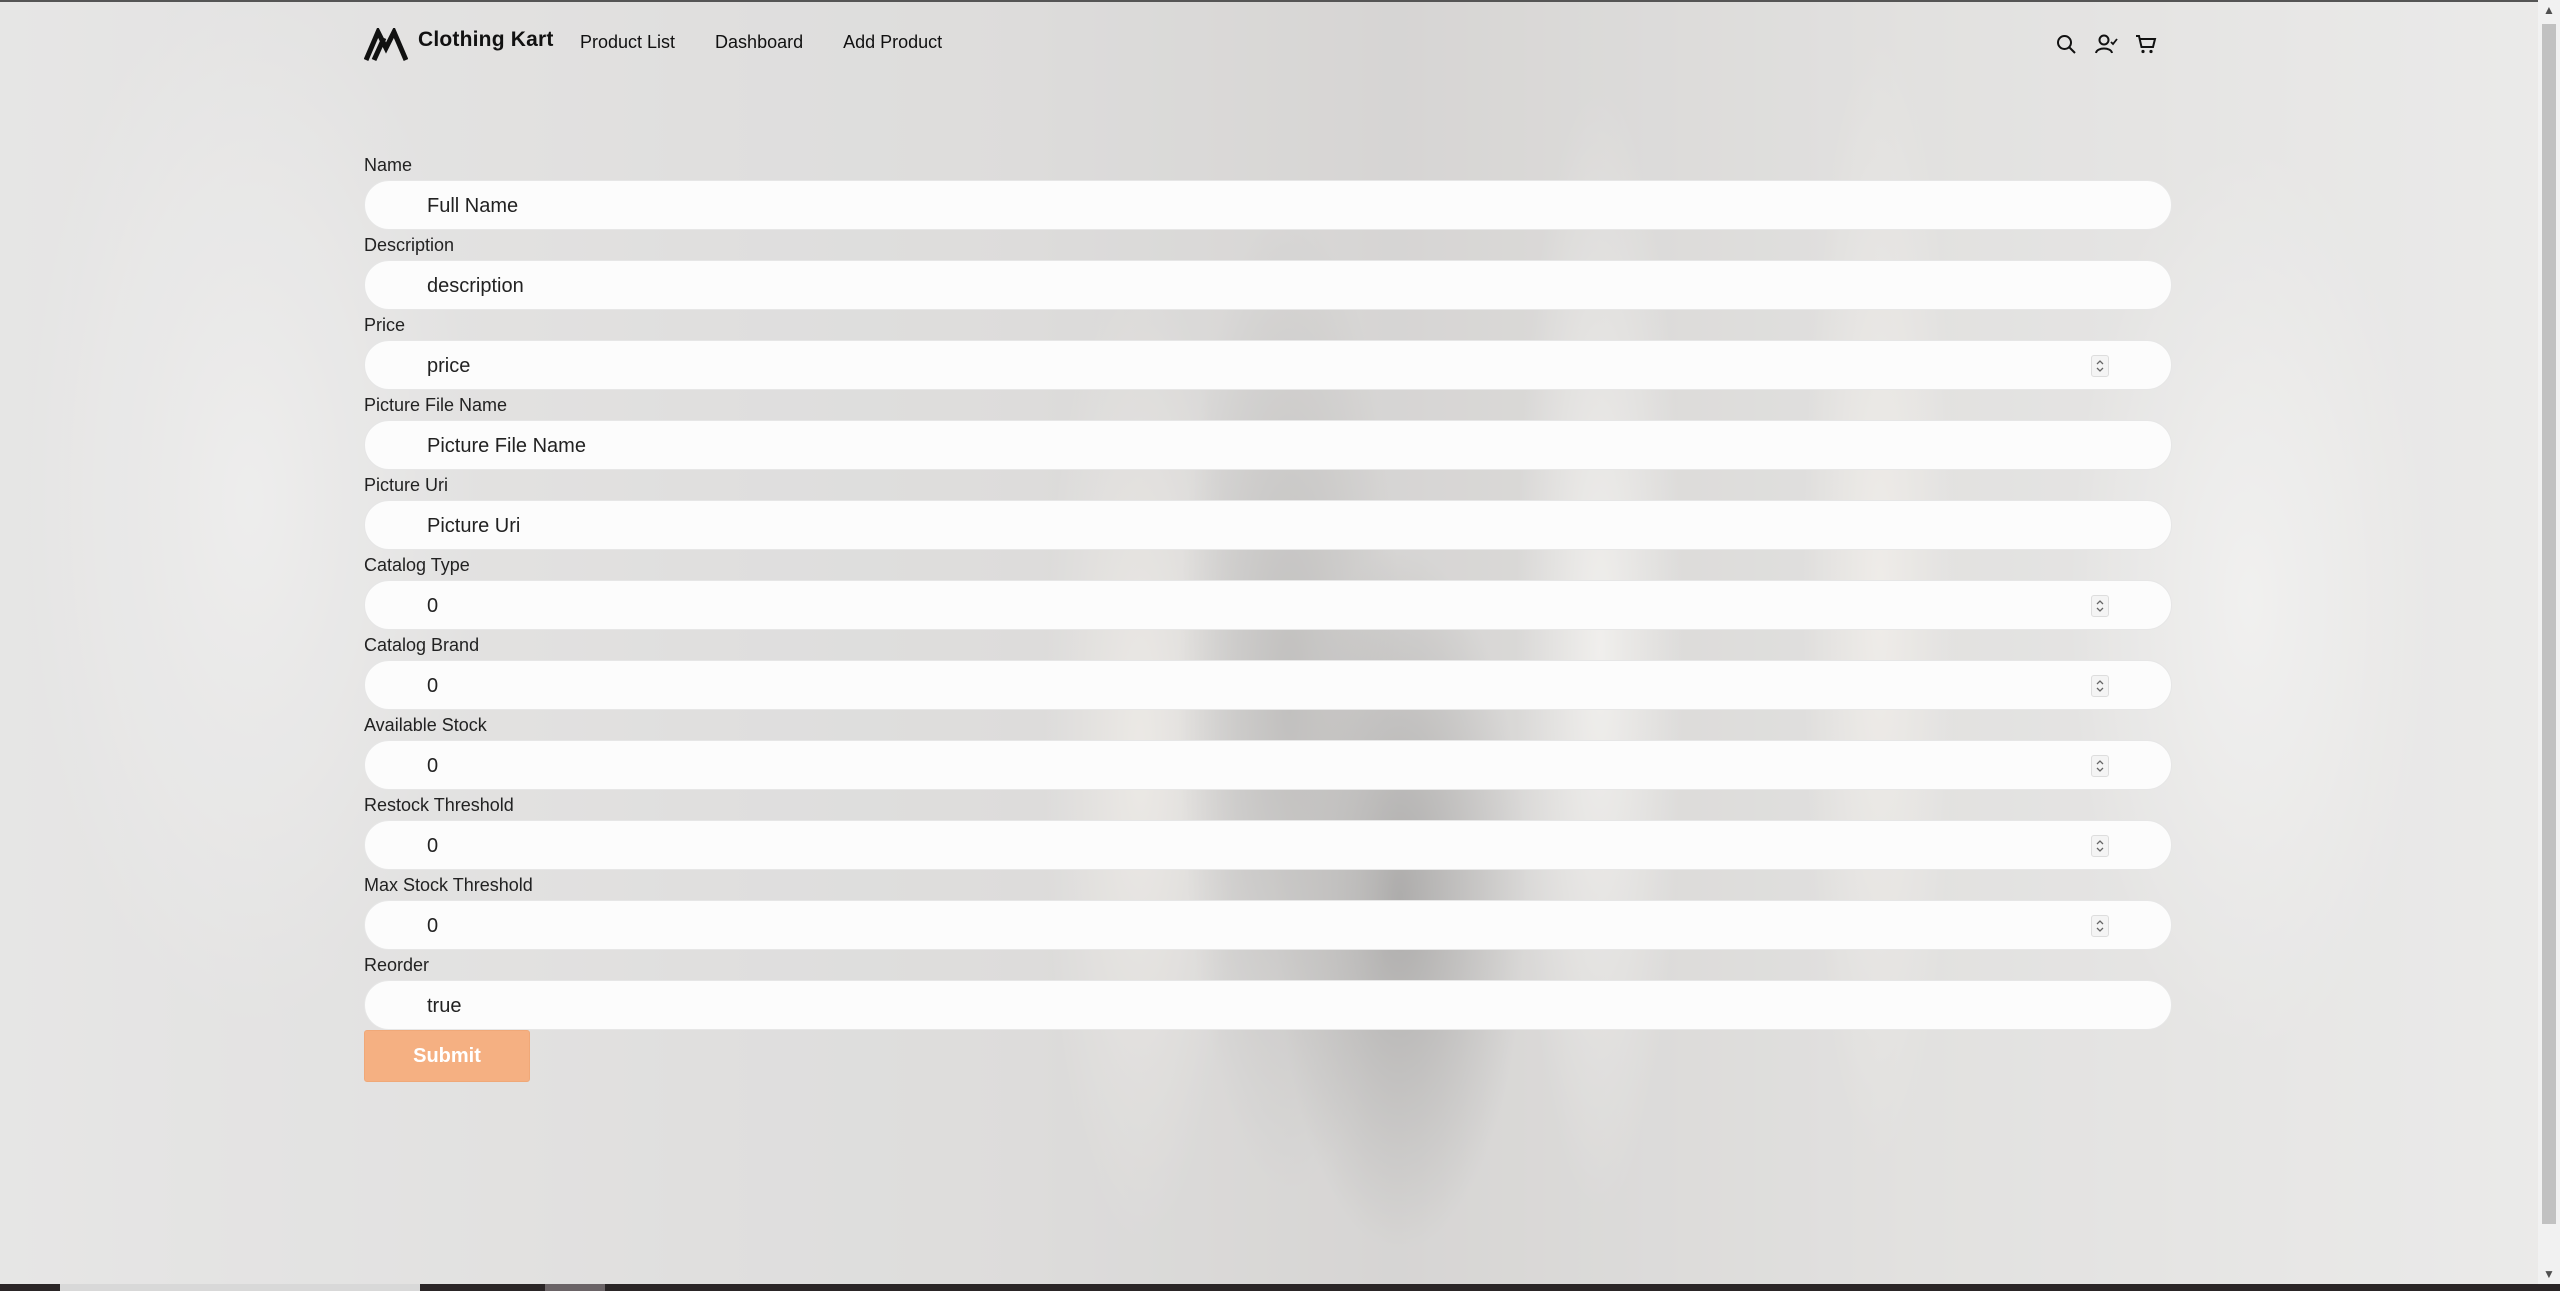 The width and height of the screenshot is (2560, 1291). I want to click on scrollbar-thumb, so click(2549, 624).